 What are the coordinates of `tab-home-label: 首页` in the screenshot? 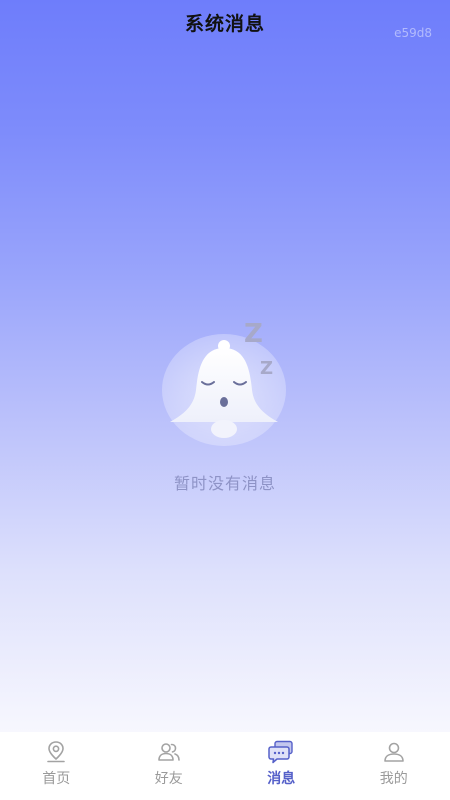 It's located at (56, 779).